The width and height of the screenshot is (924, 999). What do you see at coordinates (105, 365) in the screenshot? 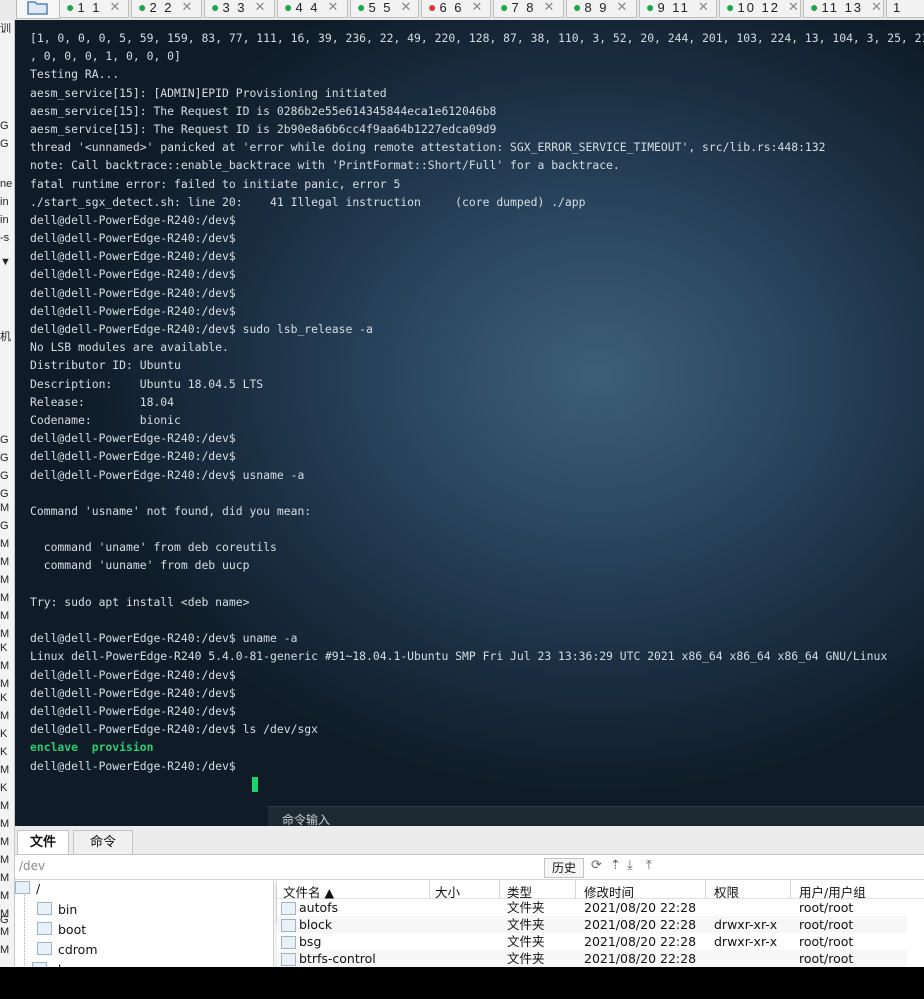
I see `terminal-line: Distributor ID: Ubuntu` at bounding box center [105, 365].